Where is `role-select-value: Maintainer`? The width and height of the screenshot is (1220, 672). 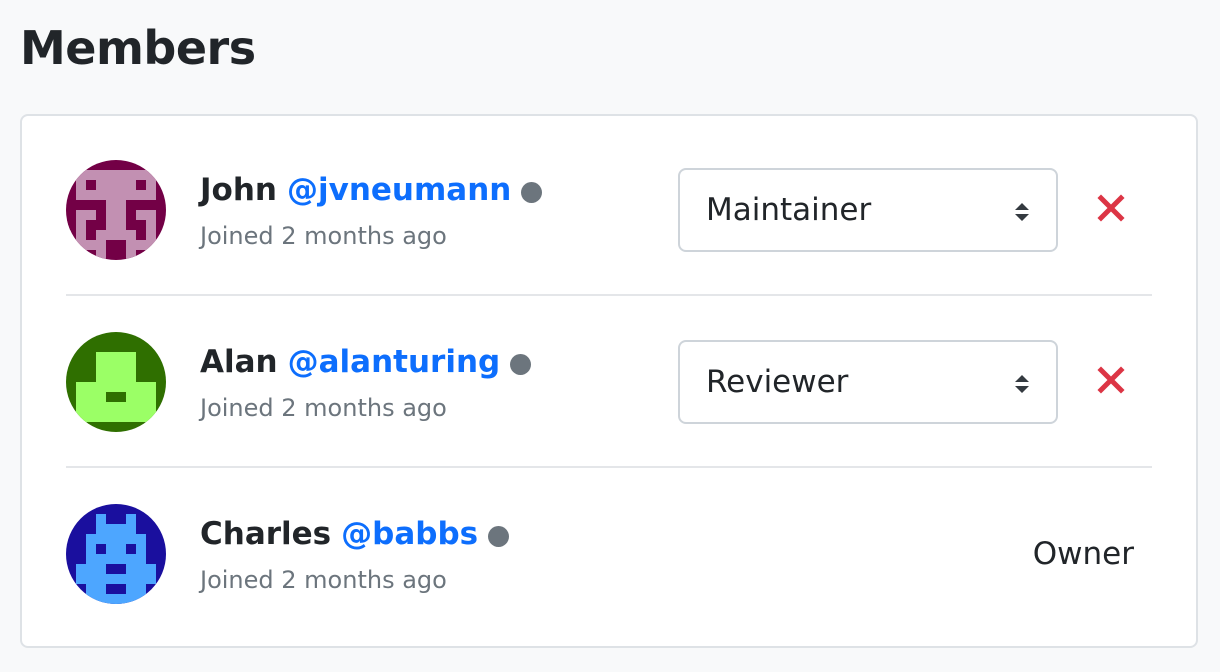 role-select-value: Maintainer is located at coordinates (789, 210).